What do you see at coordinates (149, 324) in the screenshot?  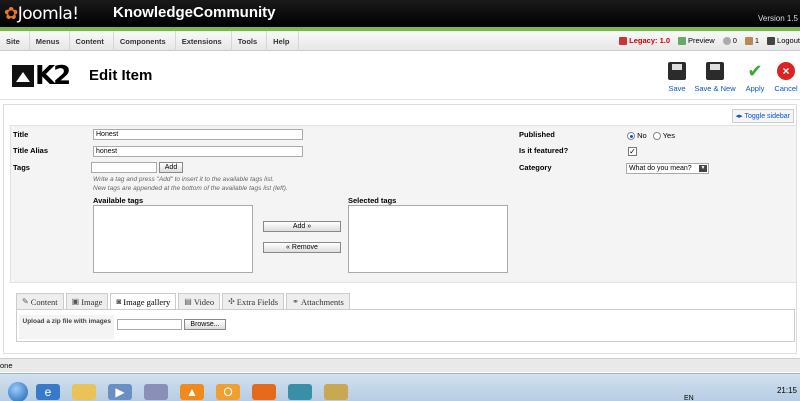 I see `gallery-file-input` at bounding box center [149, 324].